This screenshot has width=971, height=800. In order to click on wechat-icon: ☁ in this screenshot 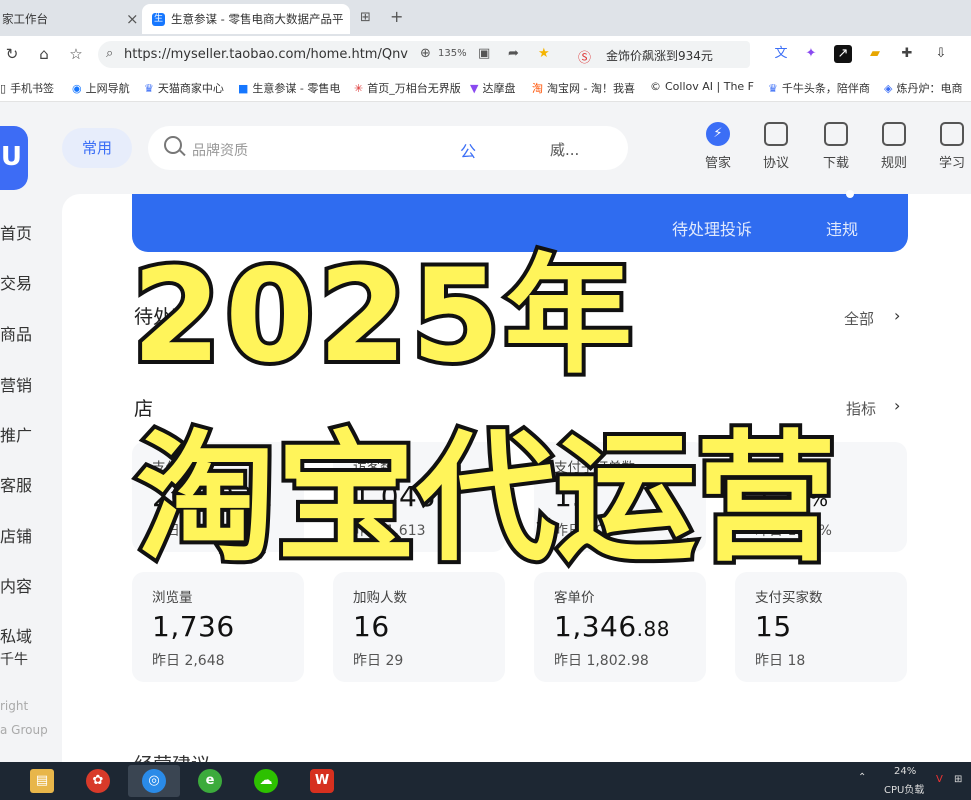, I will do `click(266, 781)`.